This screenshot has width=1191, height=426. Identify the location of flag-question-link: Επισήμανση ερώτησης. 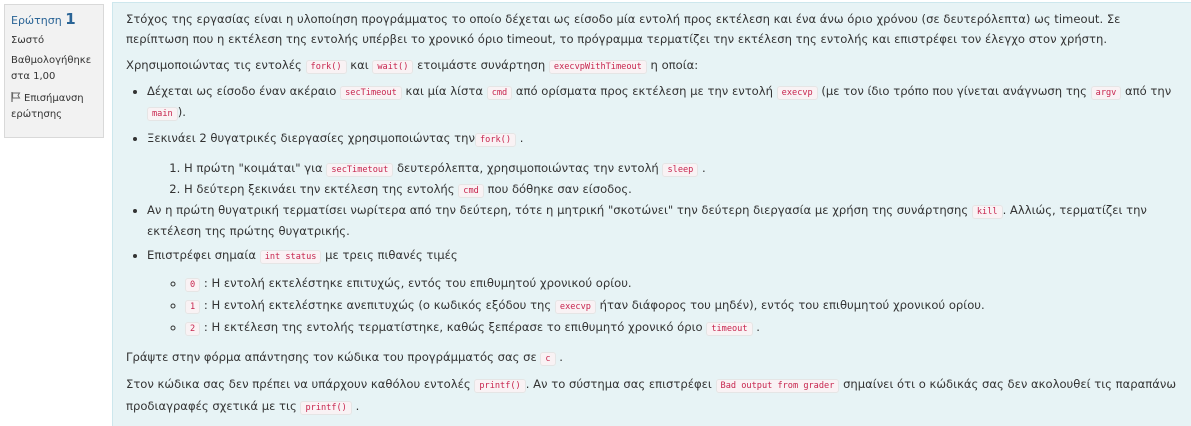
(54, 107).